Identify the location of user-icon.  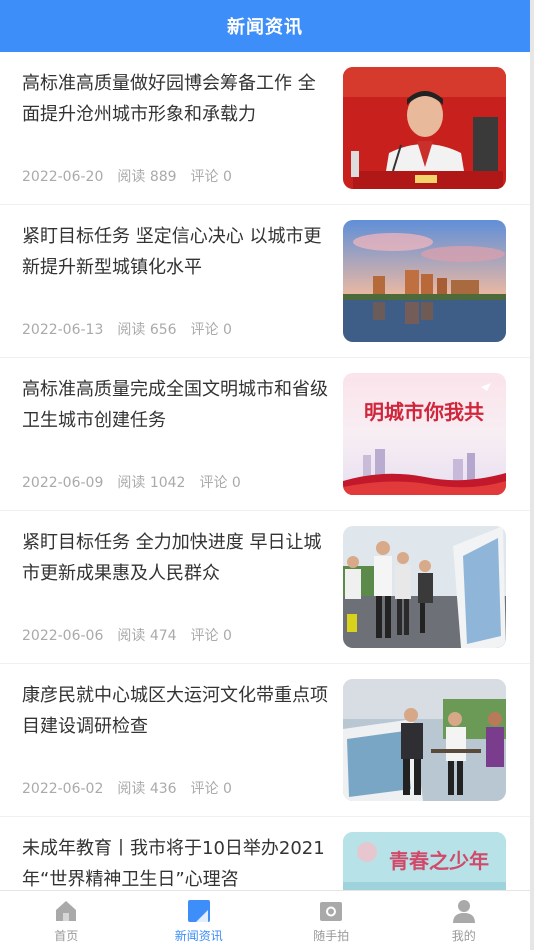
(463, 911).